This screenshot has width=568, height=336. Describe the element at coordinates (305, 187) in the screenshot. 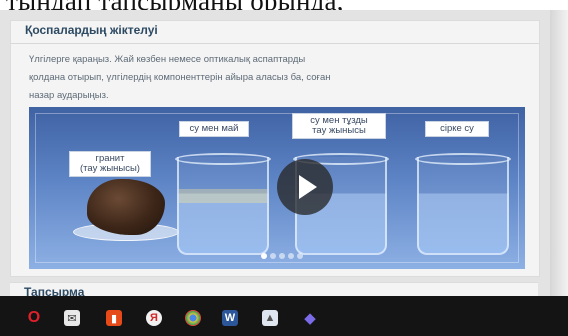

I see `play-button` at that location.